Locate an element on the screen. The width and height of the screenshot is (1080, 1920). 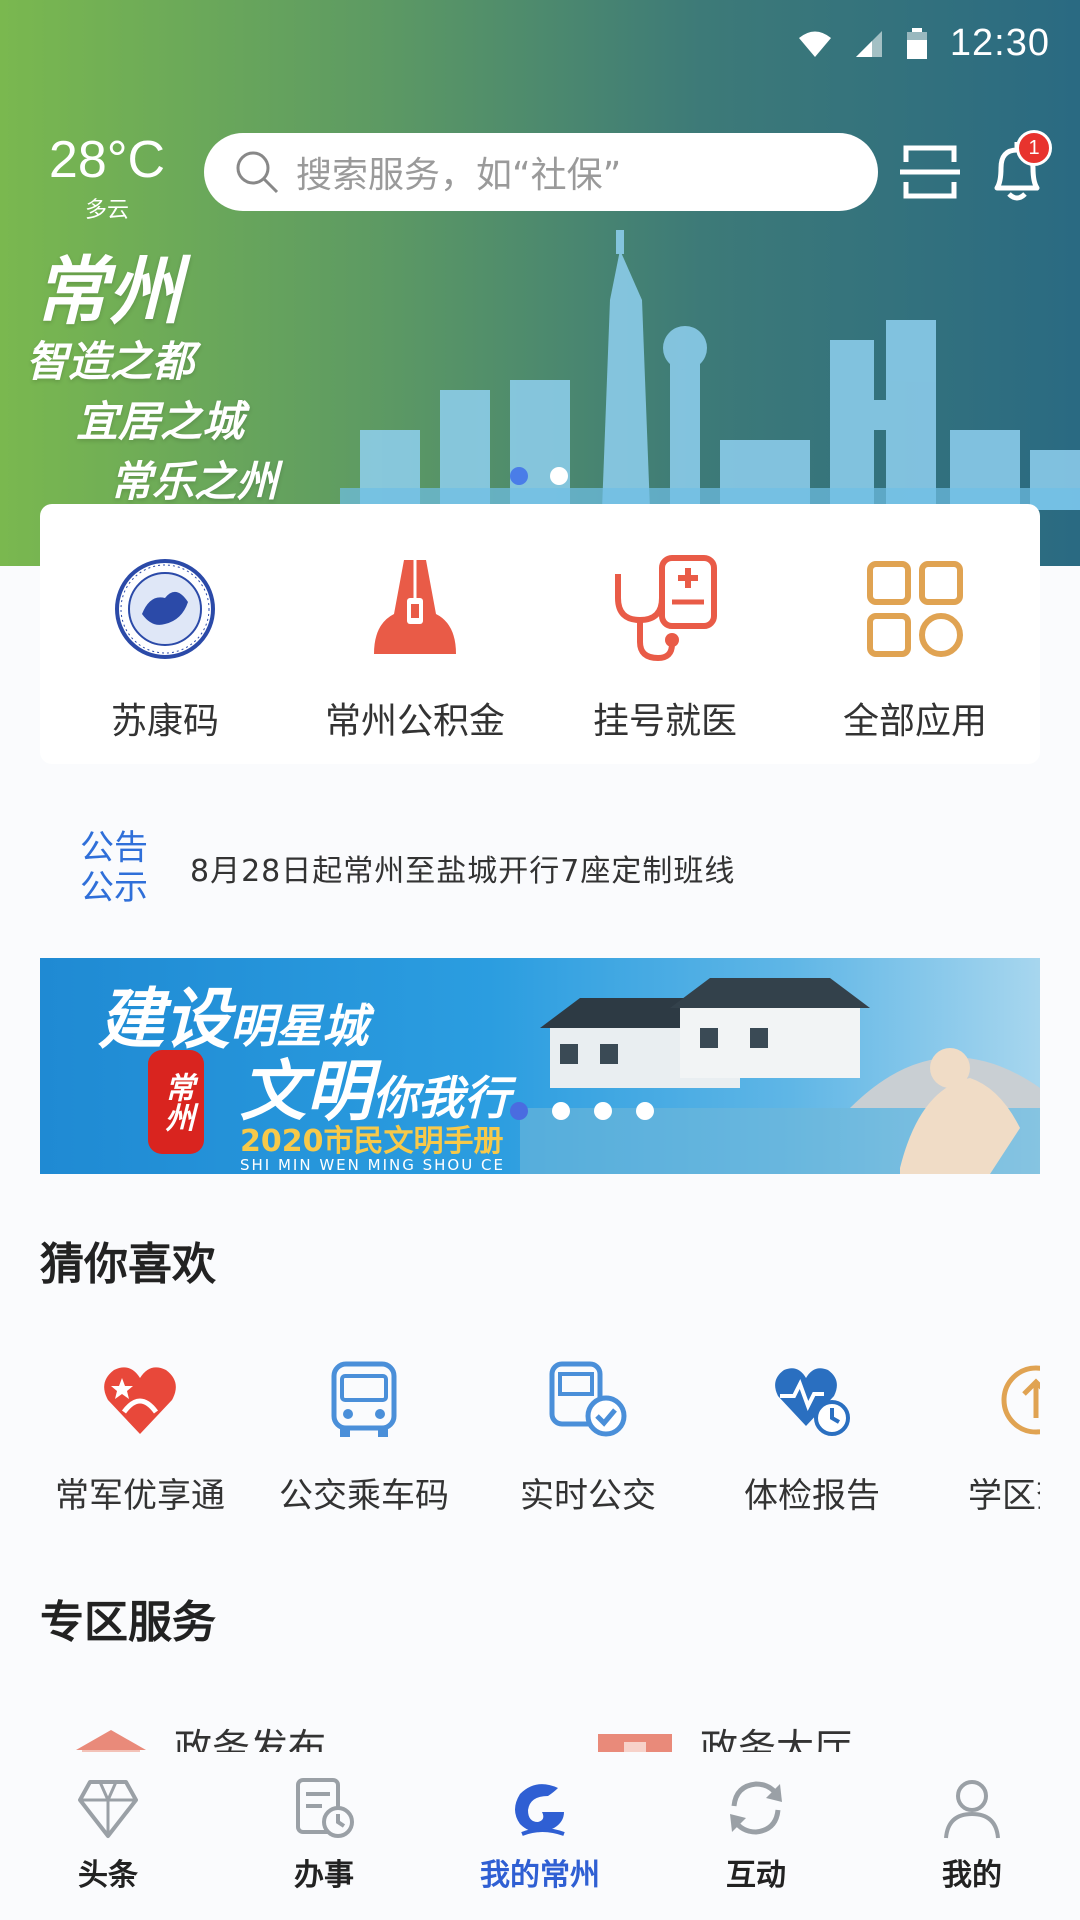
banner-subtitle: 2020市民文明手册 is located at coordinates (372, 1141).